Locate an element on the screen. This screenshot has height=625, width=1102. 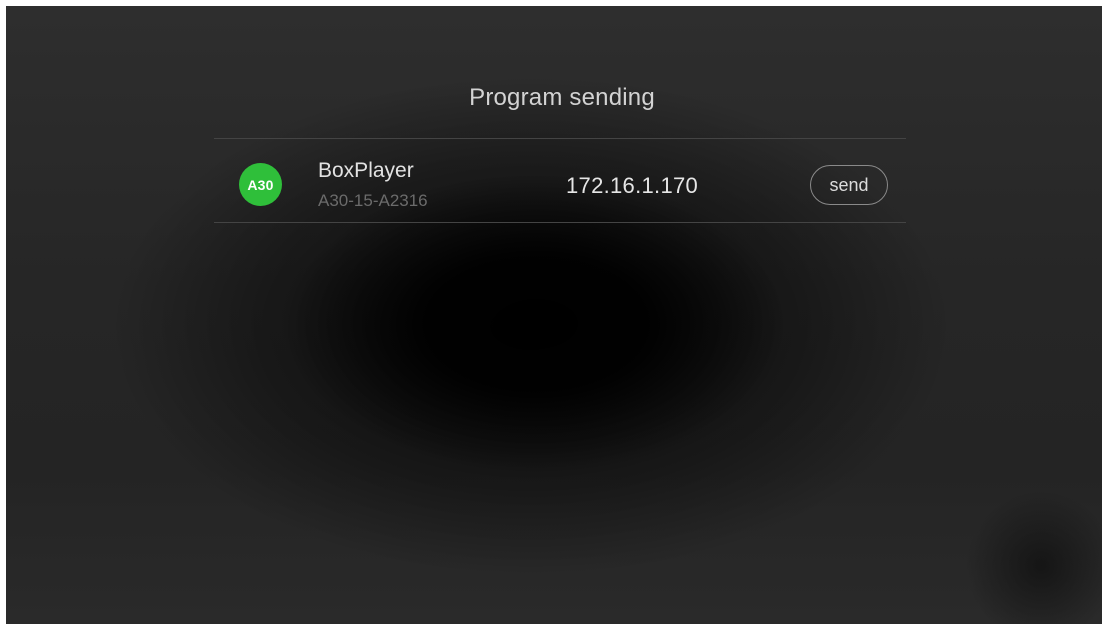
device-model-id: A30-15-A2316 is located at coordinates (373, 200).